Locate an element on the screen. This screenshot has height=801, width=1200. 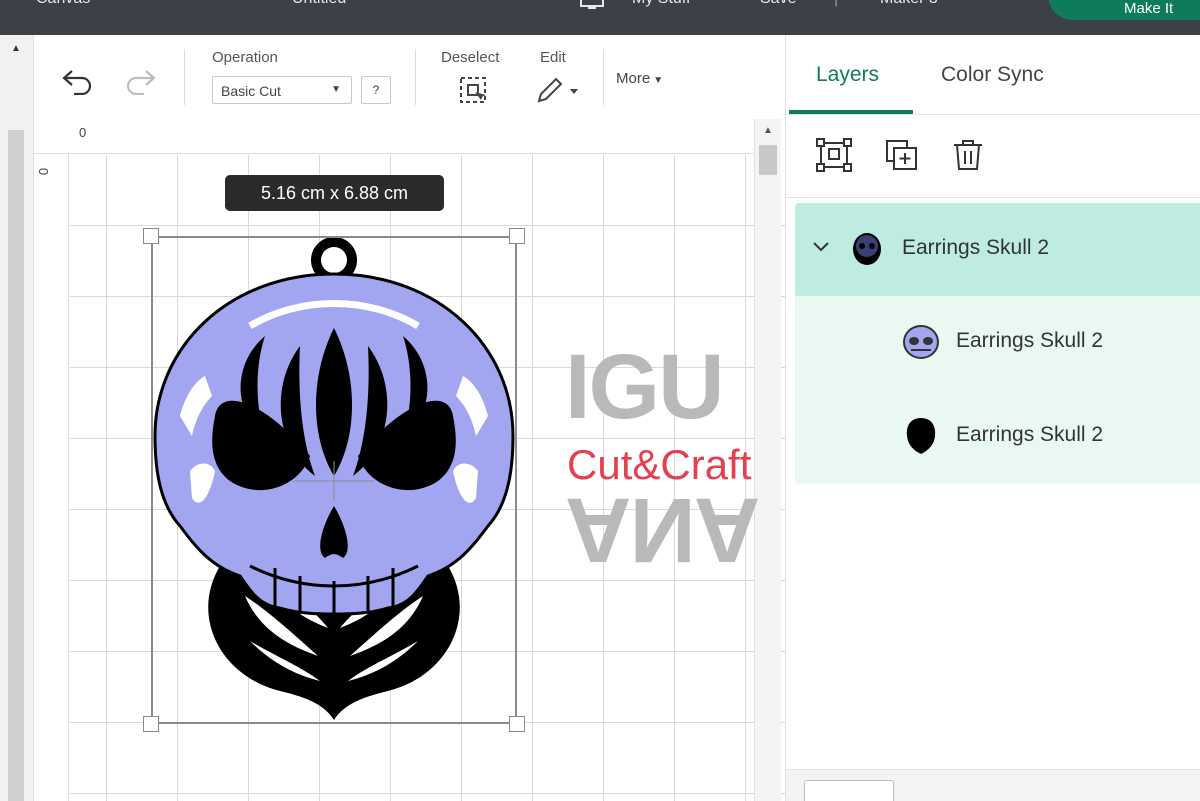
caret-down-icon: ▼ is located at coordinates (658, 80).